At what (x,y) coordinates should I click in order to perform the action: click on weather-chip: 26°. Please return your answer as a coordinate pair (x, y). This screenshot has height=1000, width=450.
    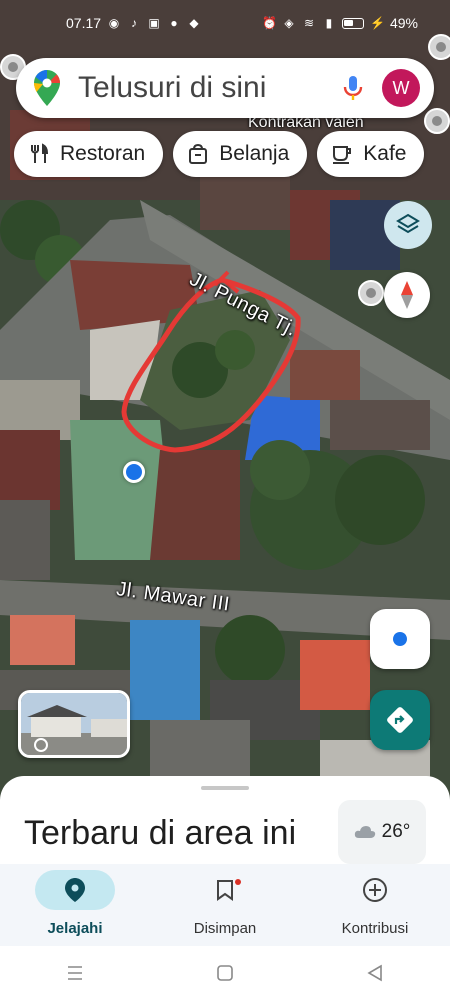
    Looking at the image, I should click on (382, 832).